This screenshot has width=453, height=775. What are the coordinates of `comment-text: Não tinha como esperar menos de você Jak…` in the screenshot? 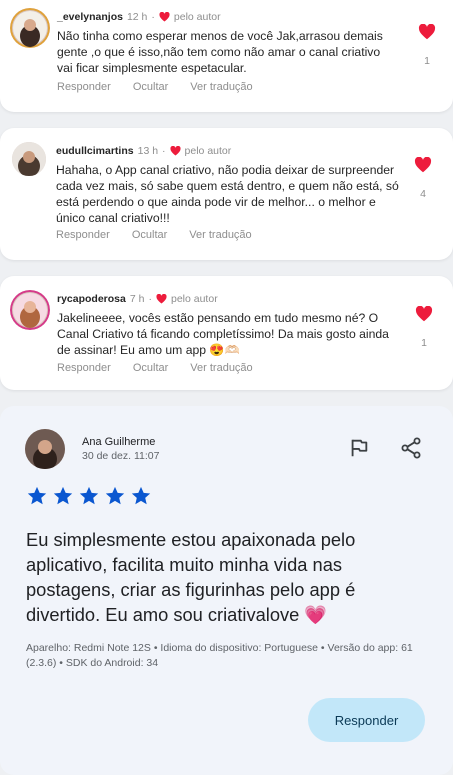 It's located at (220, 52).